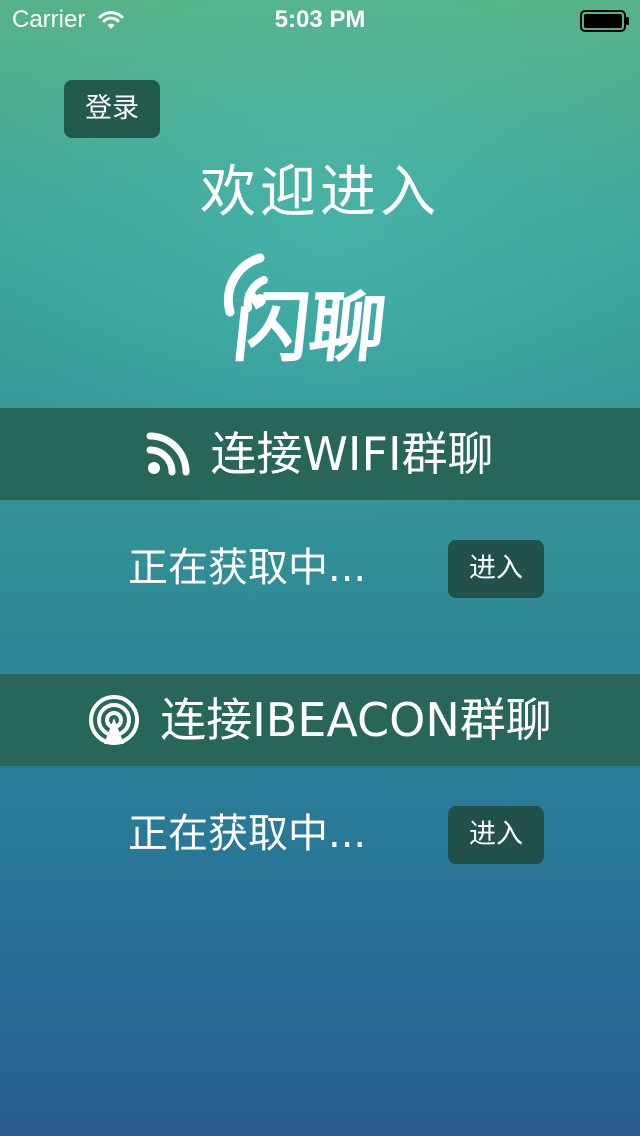  What do you see at coordinates (496, 569) in the screenshot?
I see `wifi-enter-button: 进入` at bounding box center [496, 569].